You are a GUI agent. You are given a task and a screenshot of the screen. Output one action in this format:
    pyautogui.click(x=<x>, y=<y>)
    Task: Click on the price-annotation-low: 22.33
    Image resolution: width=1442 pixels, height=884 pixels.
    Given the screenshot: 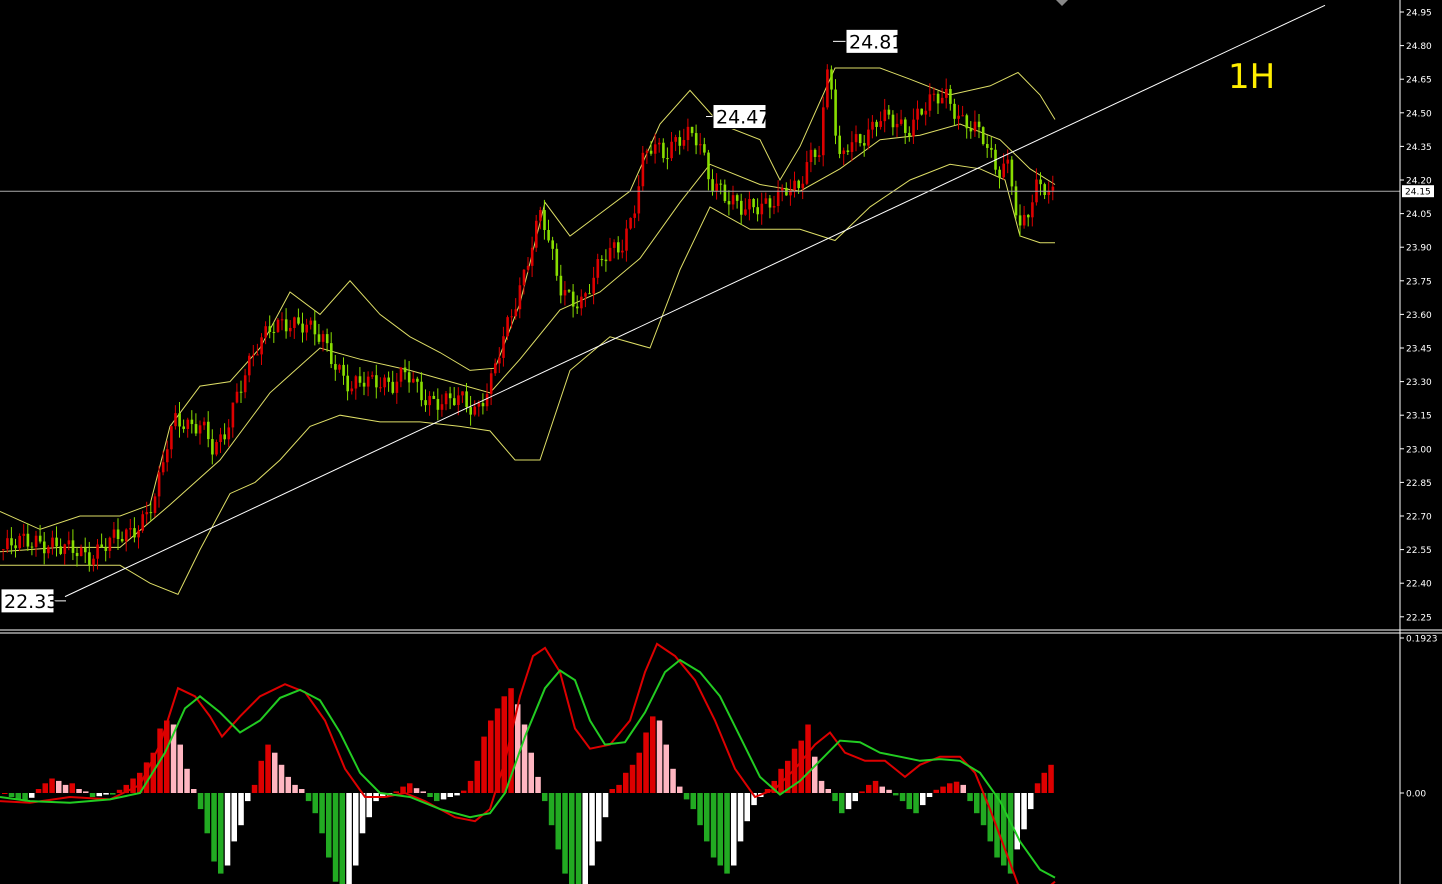 What is the action you would take?
    pyautogui.click(x=33, y=601)
    